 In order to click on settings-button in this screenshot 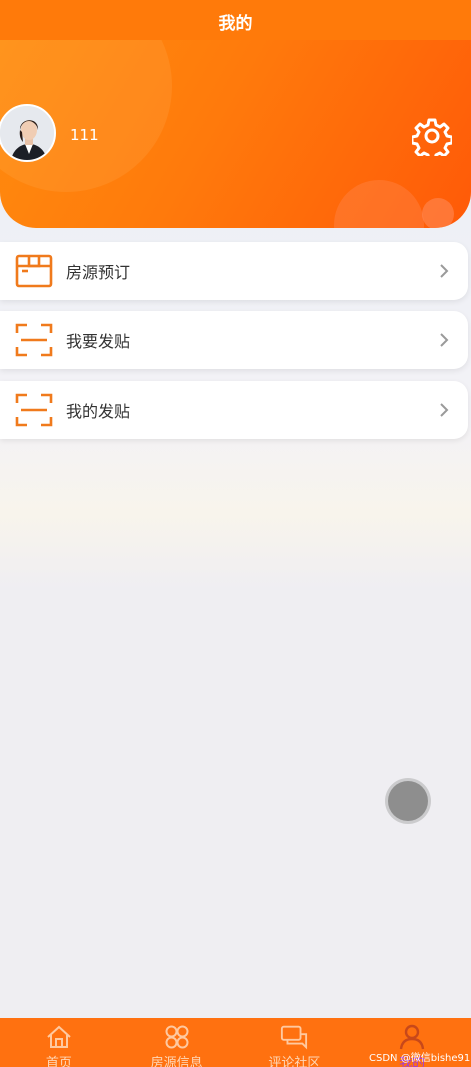, I will do `click(432, 136)`.